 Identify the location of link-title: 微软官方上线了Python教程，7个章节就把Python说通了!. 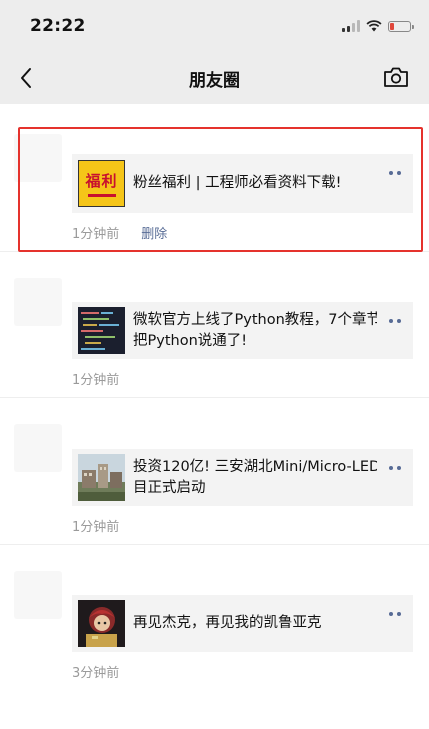
(264, 330).